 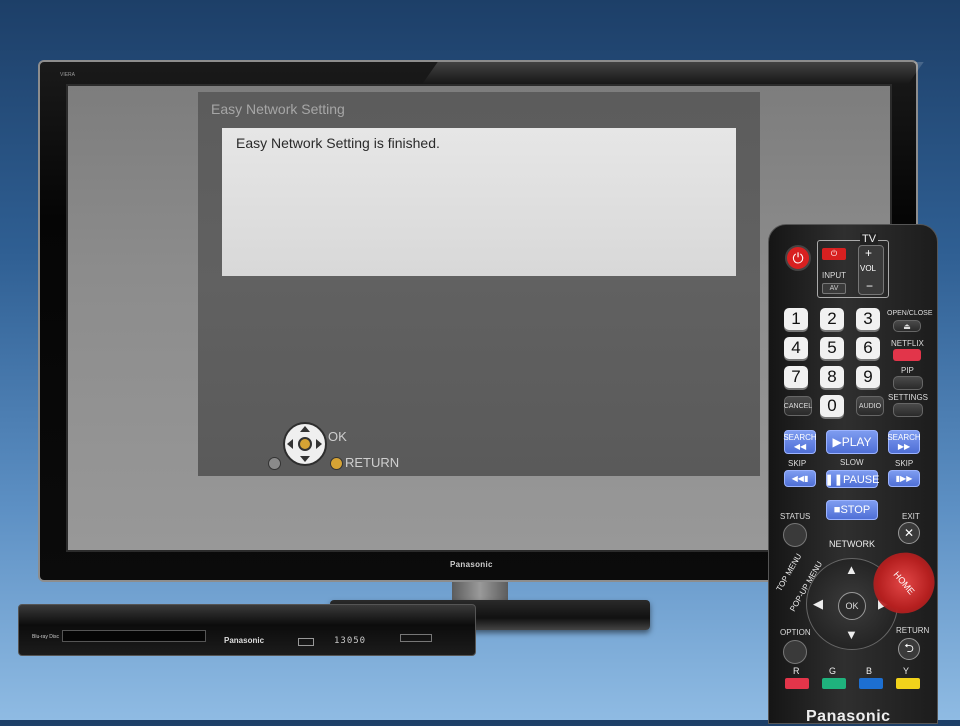 What do you see at coordinates (305, 444) in the screenshot?
I see `ok-center-button` at bounding box center [305, 444].